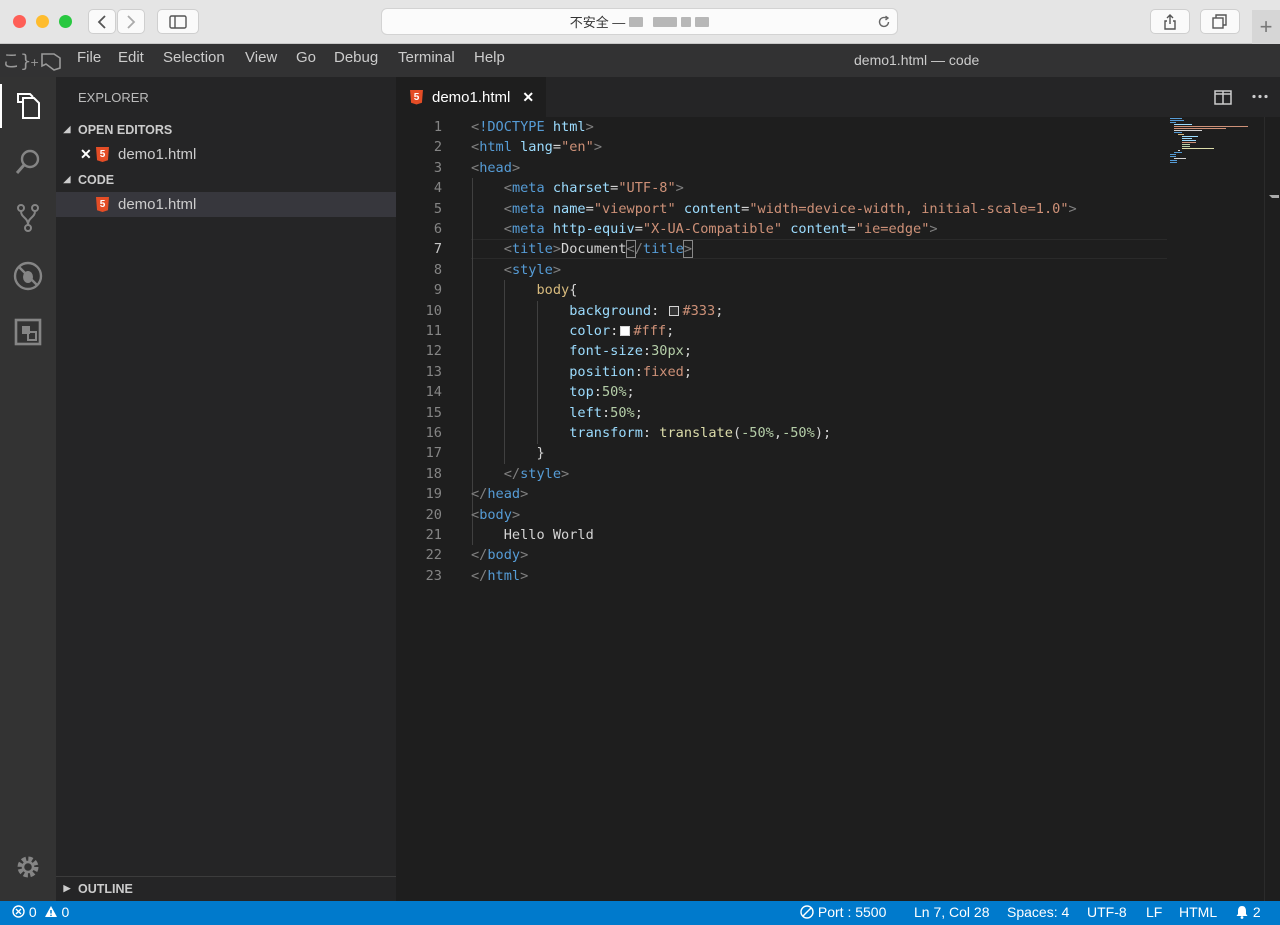 Image resolution: width=1280 pixels, height=925 pixels. What do you see at coordinates (437, 208) in the screenshot?
I see `line-number: 5` at bounding box center [437, 208].